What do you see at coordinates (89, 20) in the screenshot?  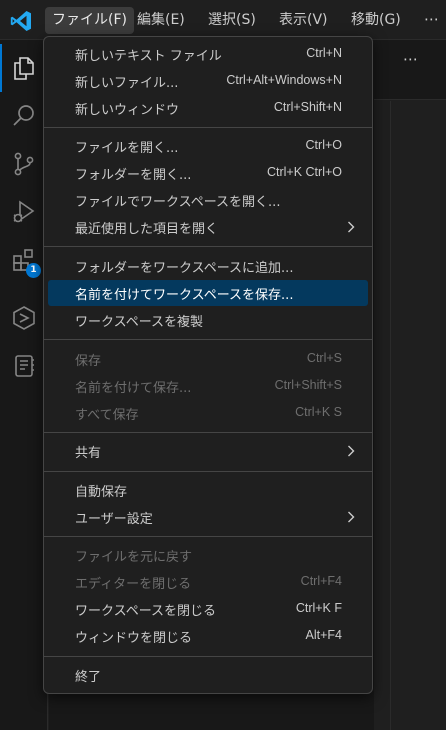 I see `menu-file: ファイル(F)` at bounding box center [89, 20].